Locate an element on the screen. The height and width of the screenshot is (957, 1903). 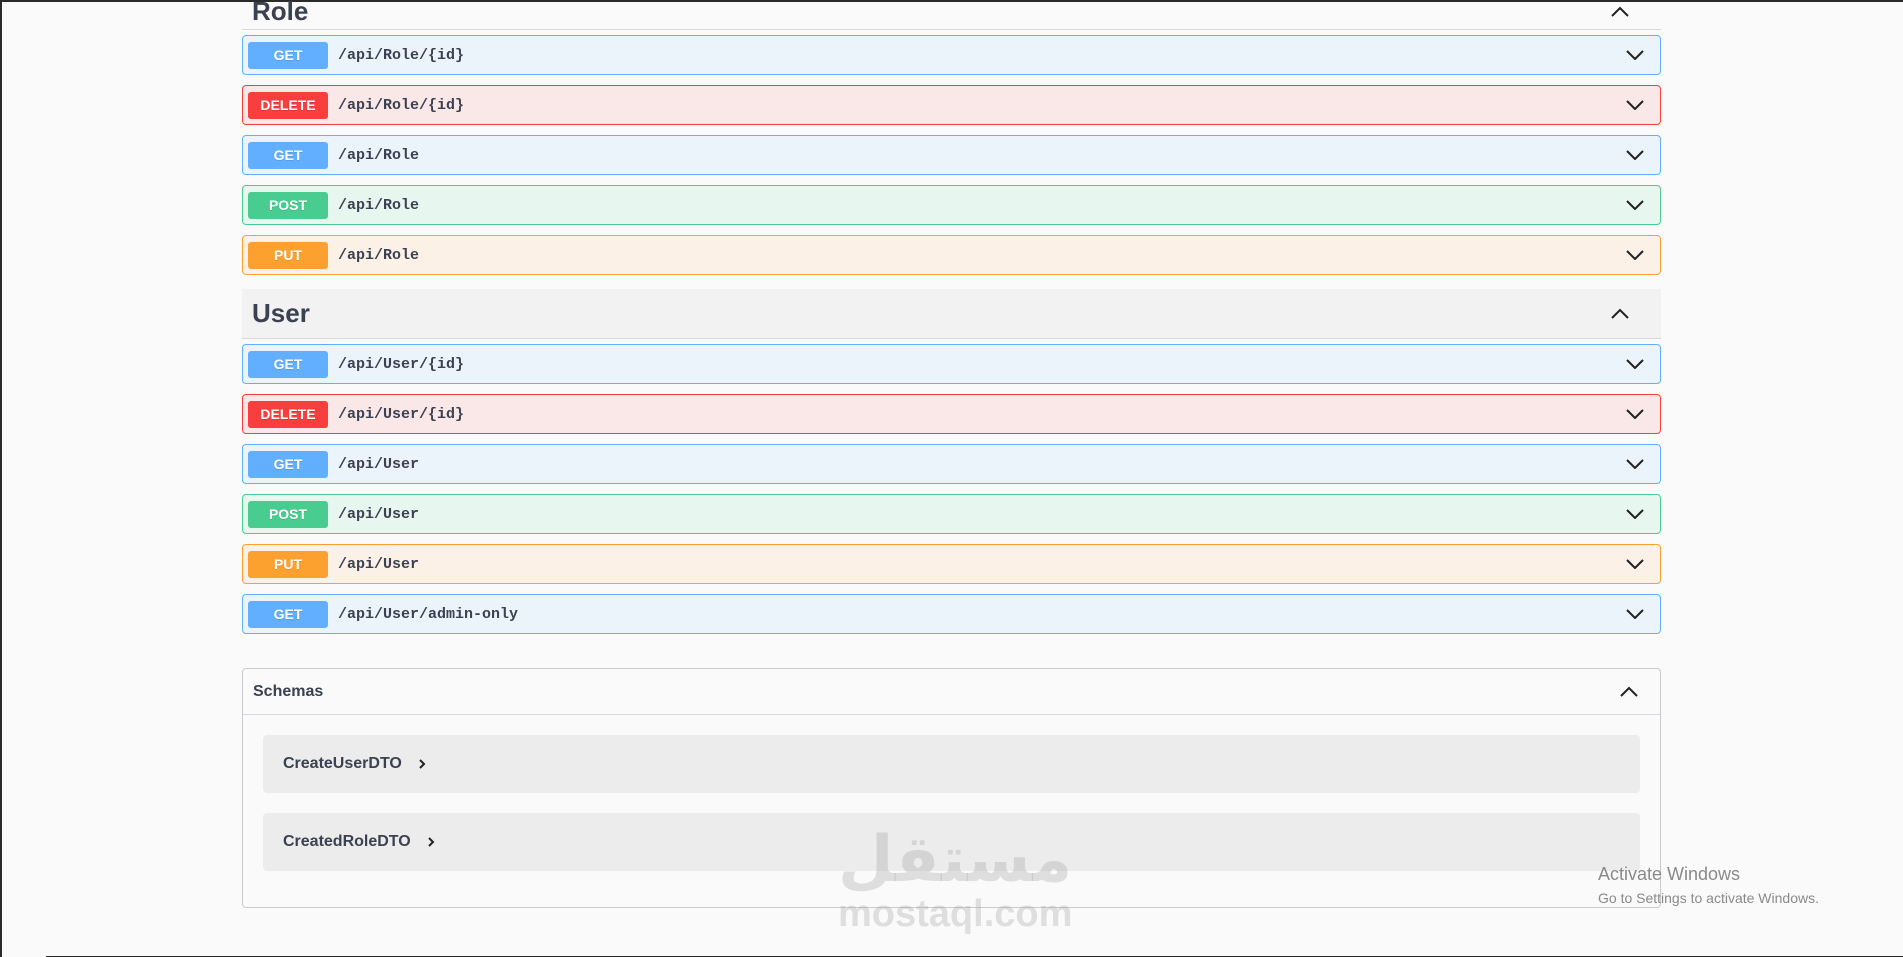
mostaql-watermark: مستقل mostaql.com is located at coordinates (955, 879).